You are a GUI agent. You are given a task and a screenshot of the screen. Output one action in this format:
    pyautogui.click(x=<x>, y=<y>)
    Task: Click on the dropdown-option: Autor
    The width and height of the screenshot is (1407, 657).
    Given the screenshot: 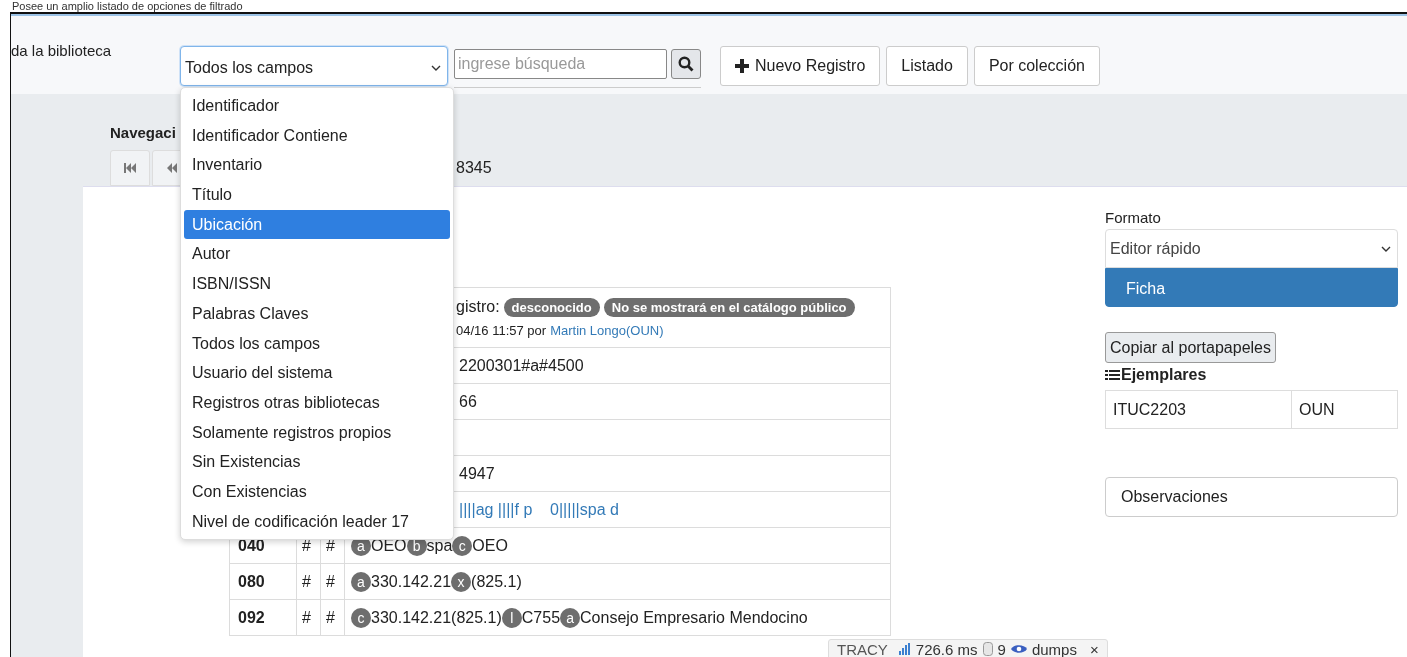 What is the action you would take?
    pyautogui.click(x=317, y=254)
    